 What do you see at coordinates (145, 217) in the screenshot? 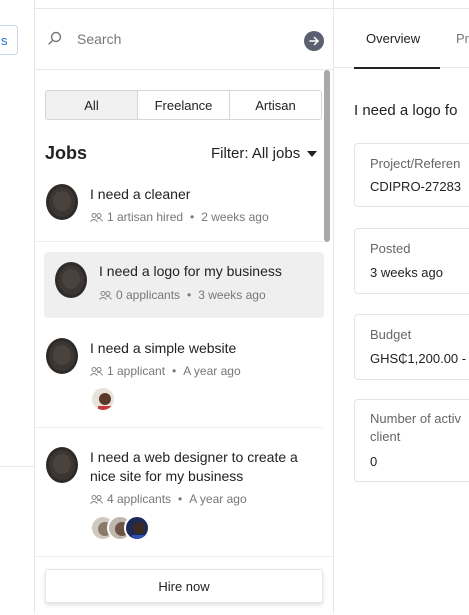
I see `job-applicant-count: 1 artisan hired` at bounding box center [145, 217].